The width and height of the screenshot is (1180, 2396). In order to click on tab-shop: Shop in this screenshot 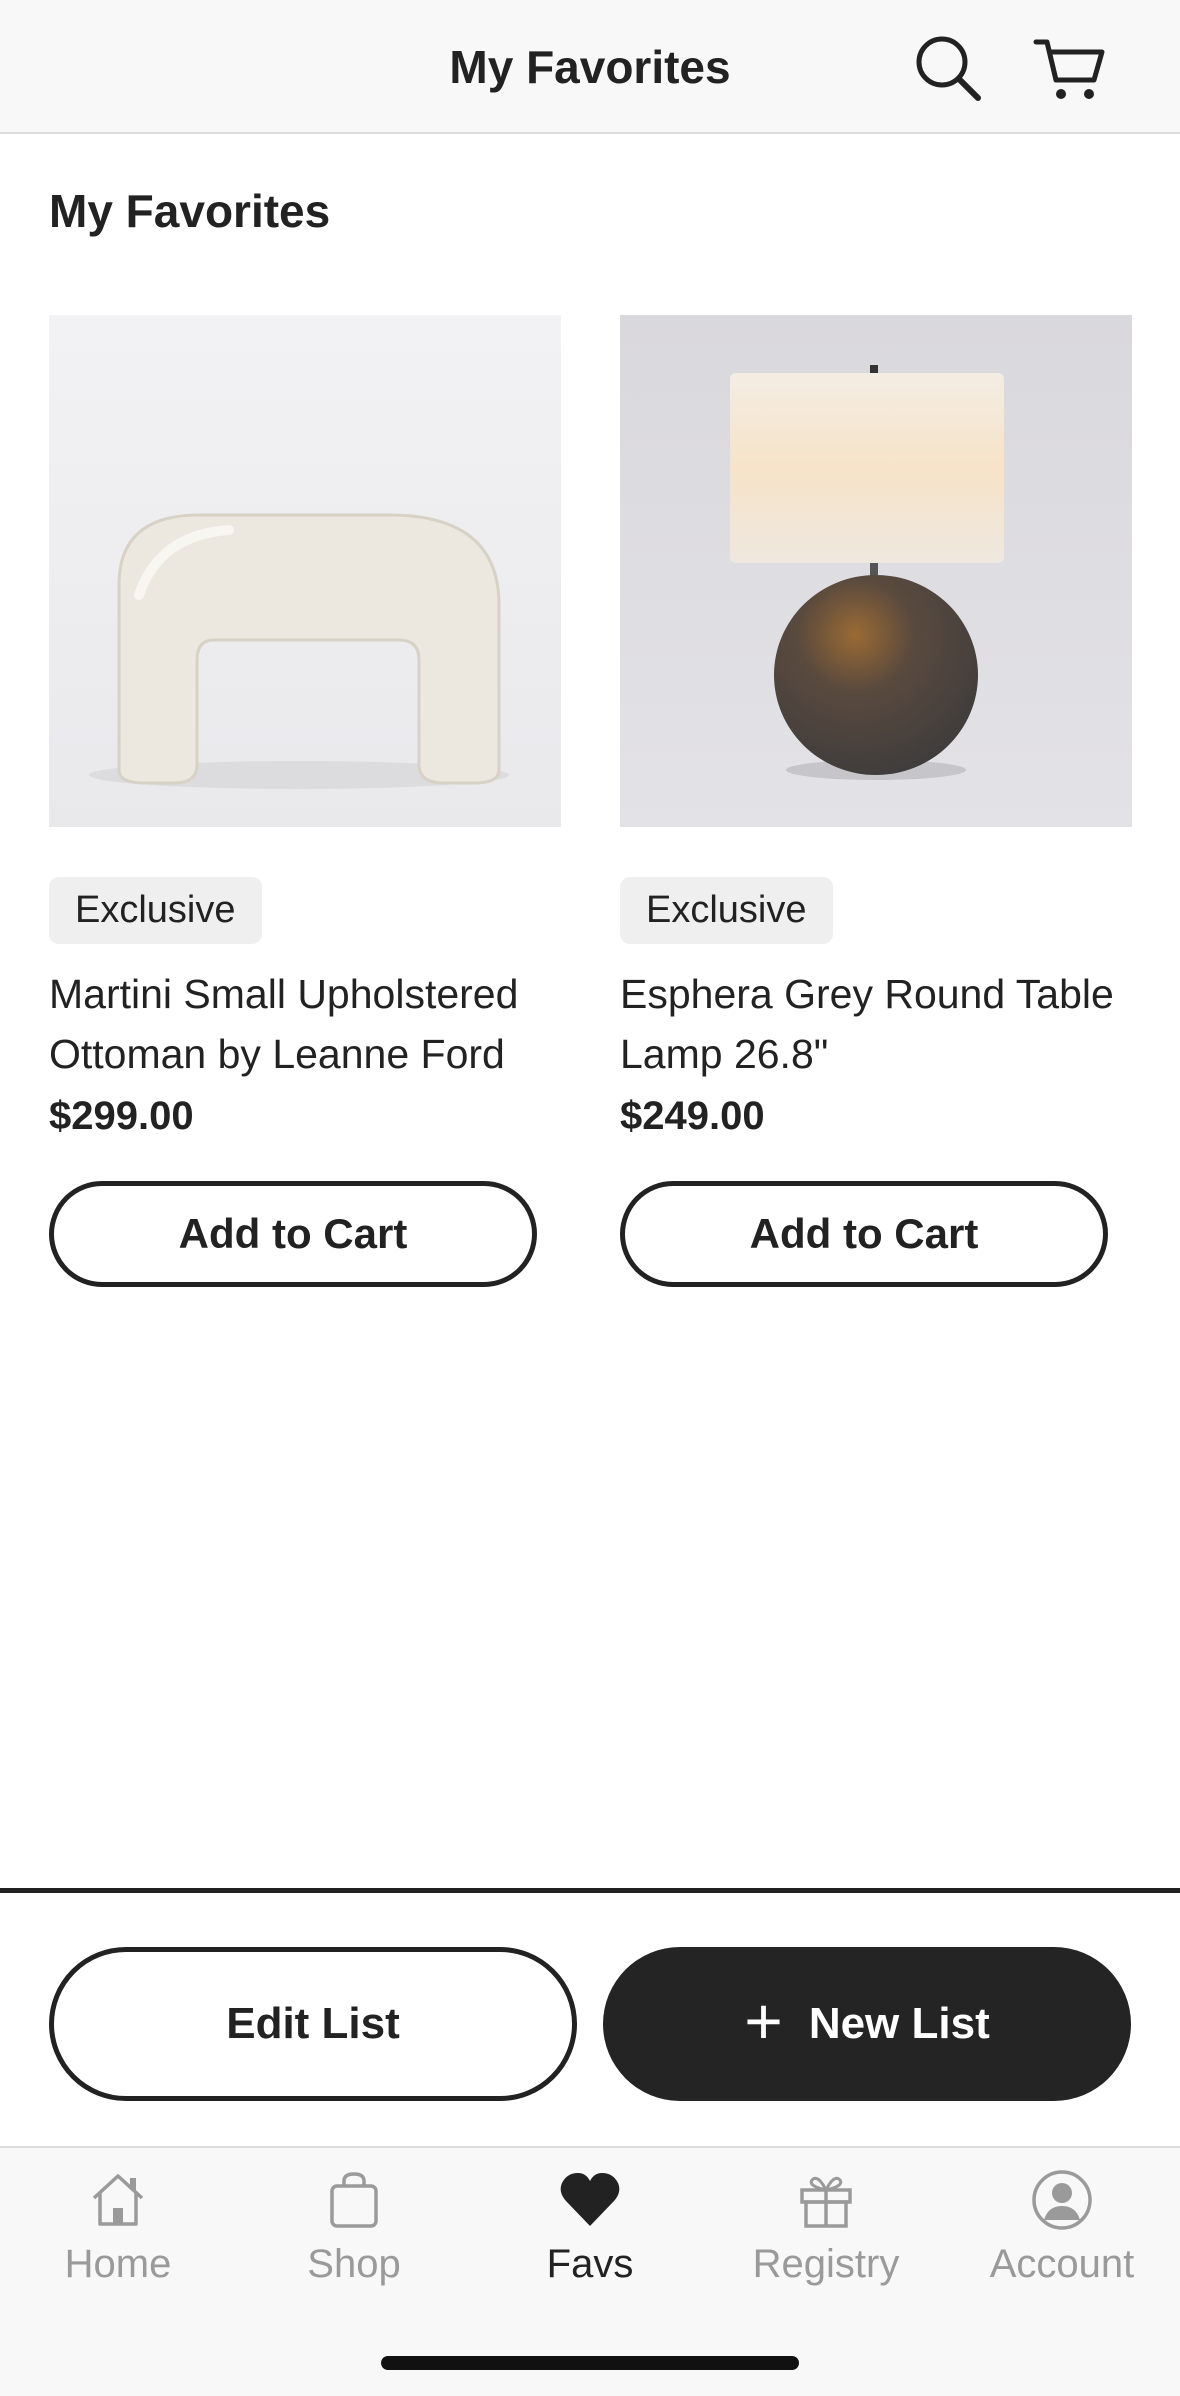, I will do `click(354, 2243)`.